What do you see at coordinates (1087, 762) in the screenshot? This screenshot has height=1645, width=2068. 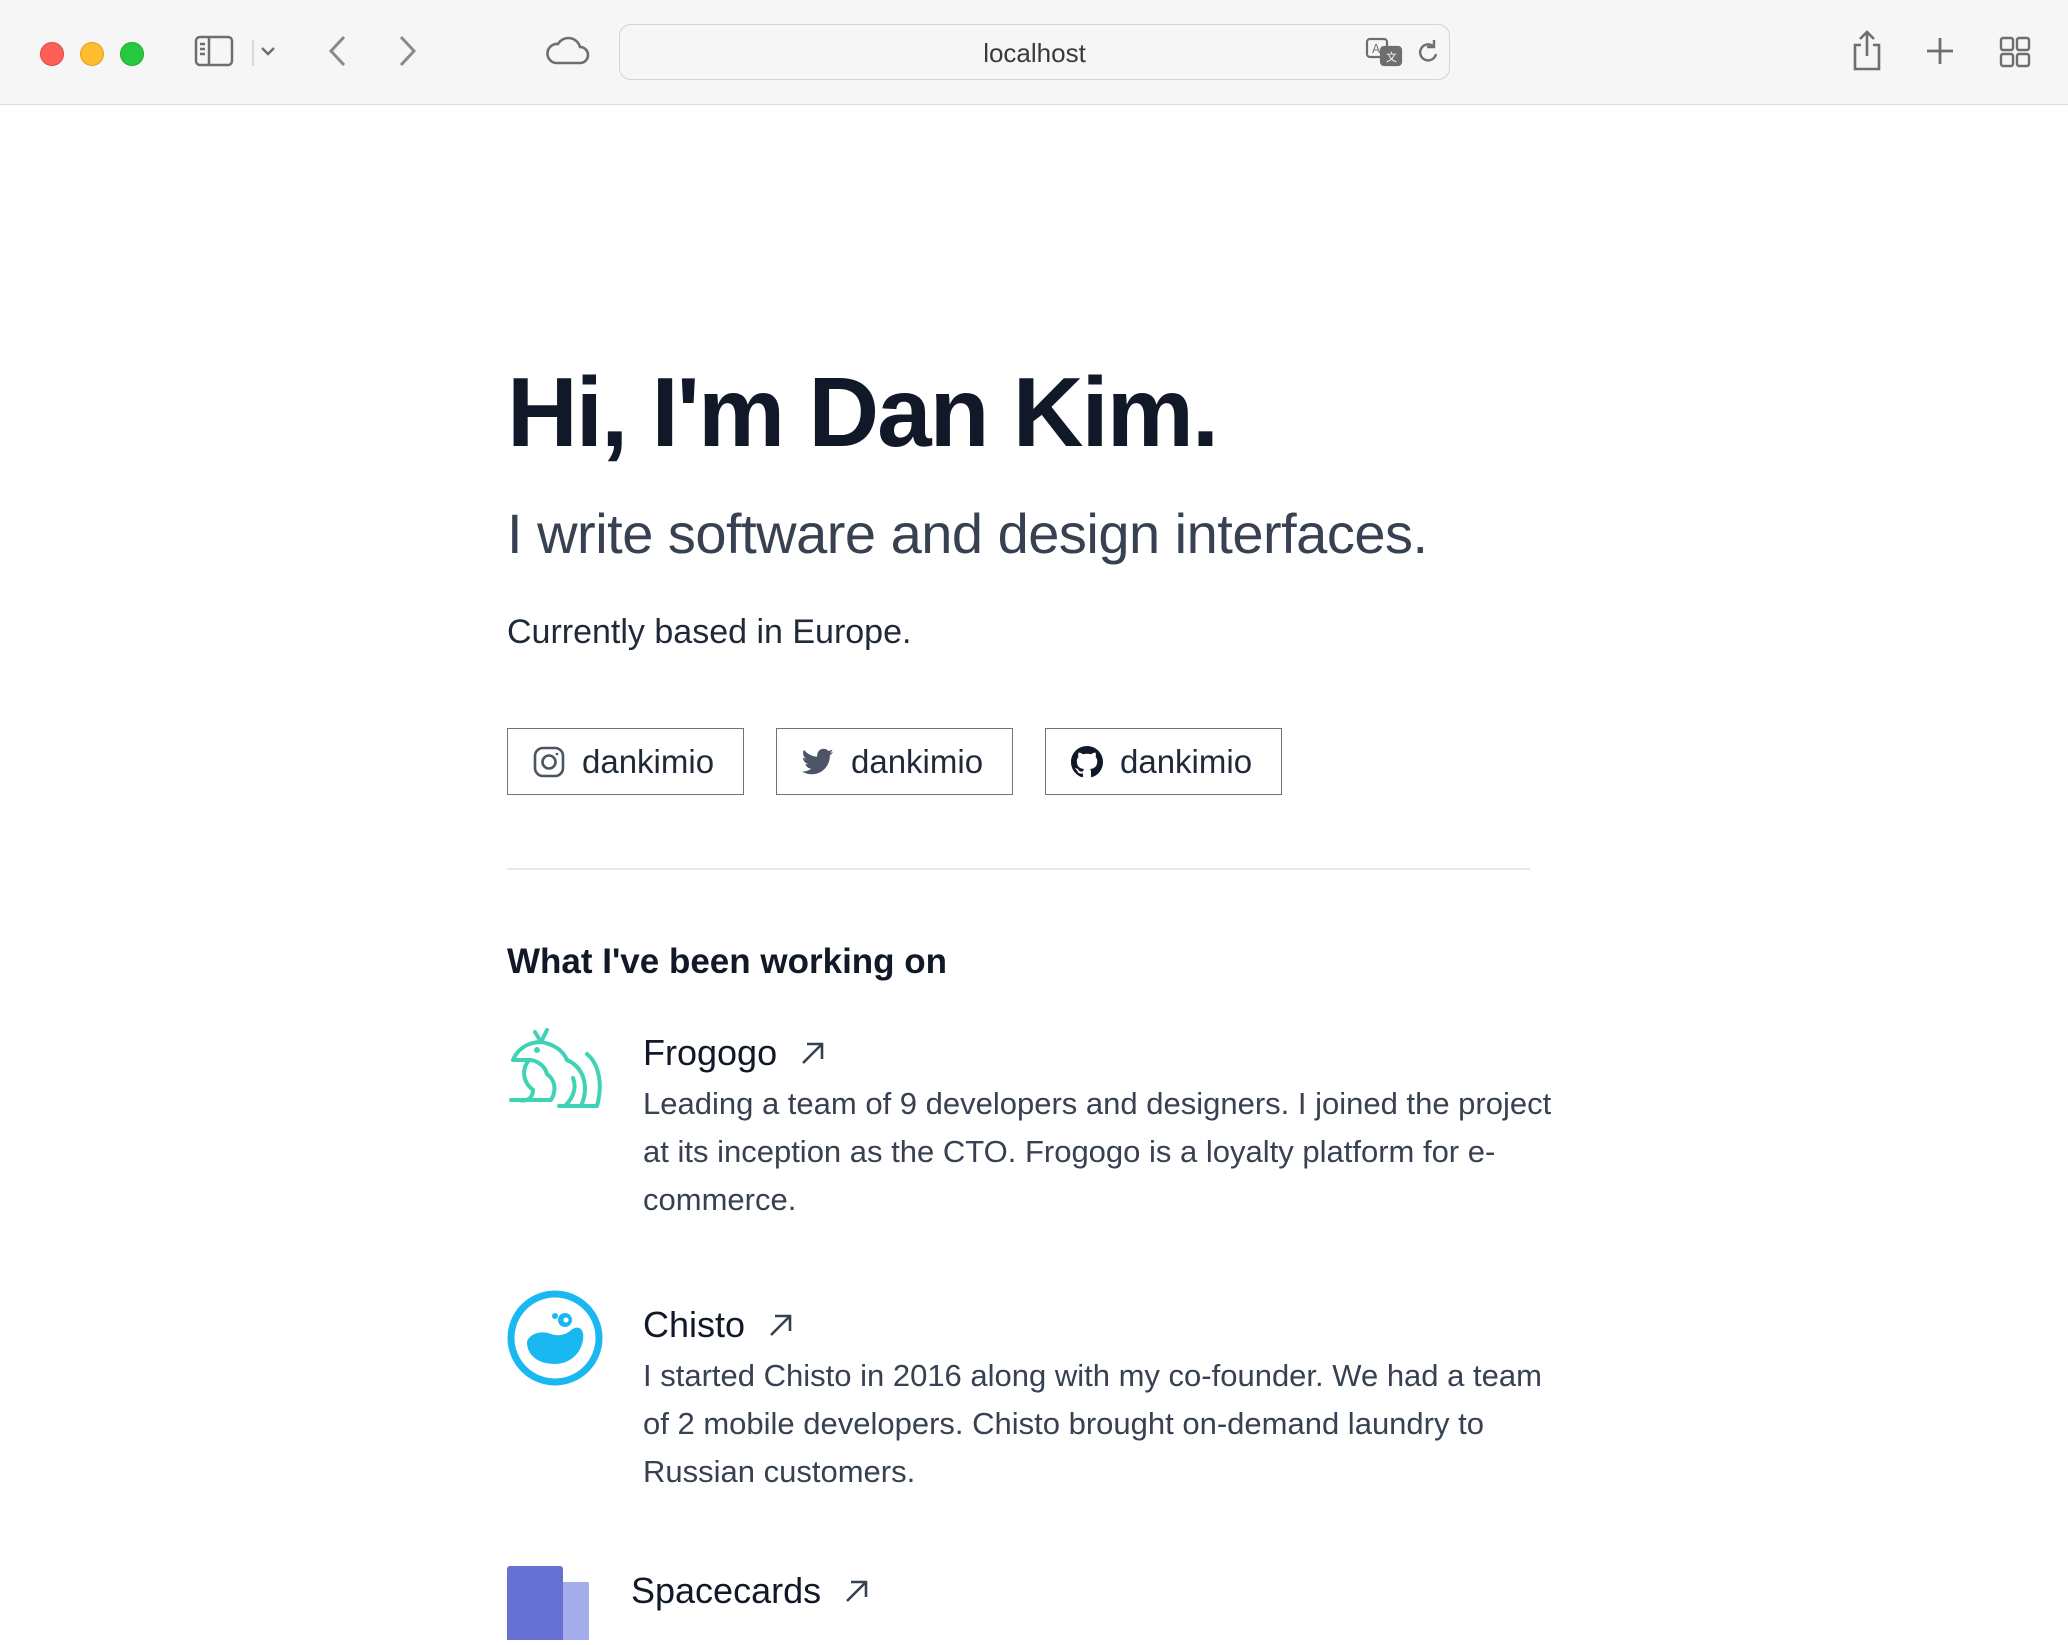 I see `github-icon` at bounding box center [1087, 762].